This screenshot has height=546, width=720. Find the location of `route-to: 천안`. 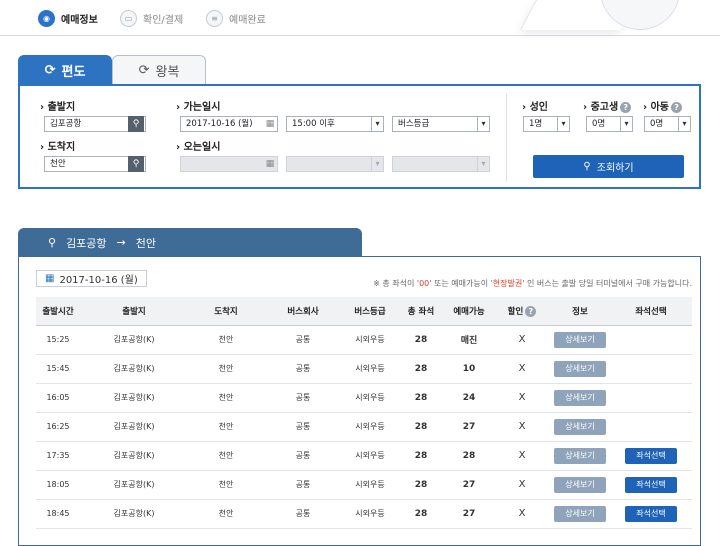

route-to: 천안 is located at coordinates (146, 243).